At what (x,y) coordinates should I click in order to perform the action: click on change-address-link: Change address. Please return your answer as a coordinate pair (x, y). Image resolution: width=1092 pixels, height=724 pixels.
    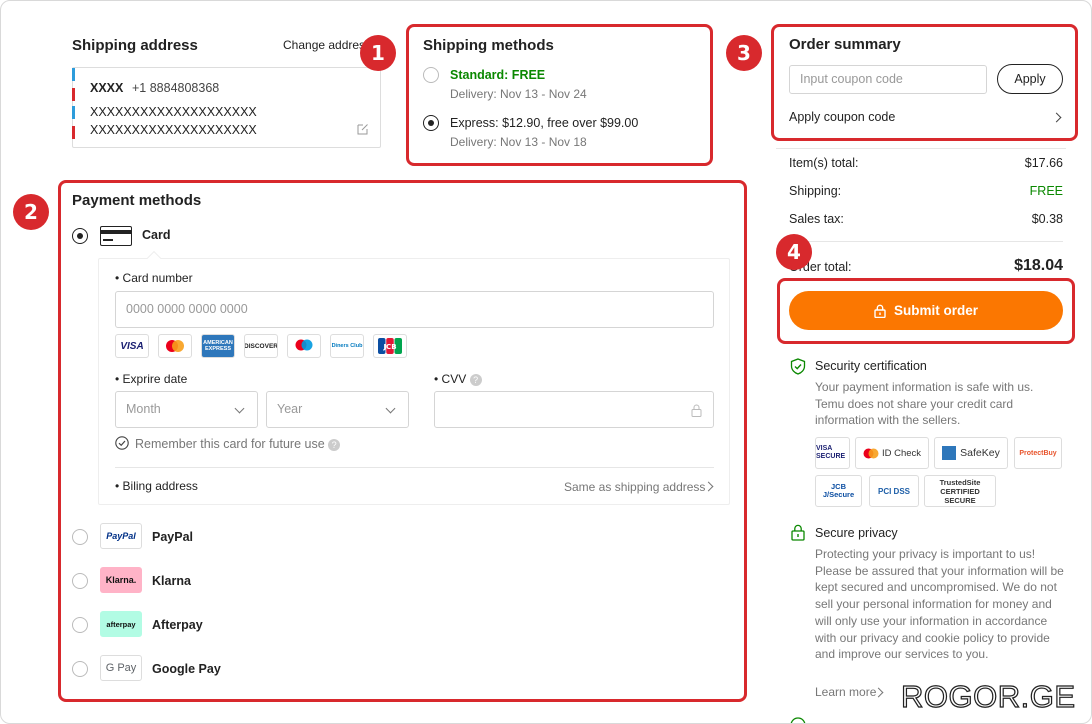
    Looking at the image, I should click on (324, 45).